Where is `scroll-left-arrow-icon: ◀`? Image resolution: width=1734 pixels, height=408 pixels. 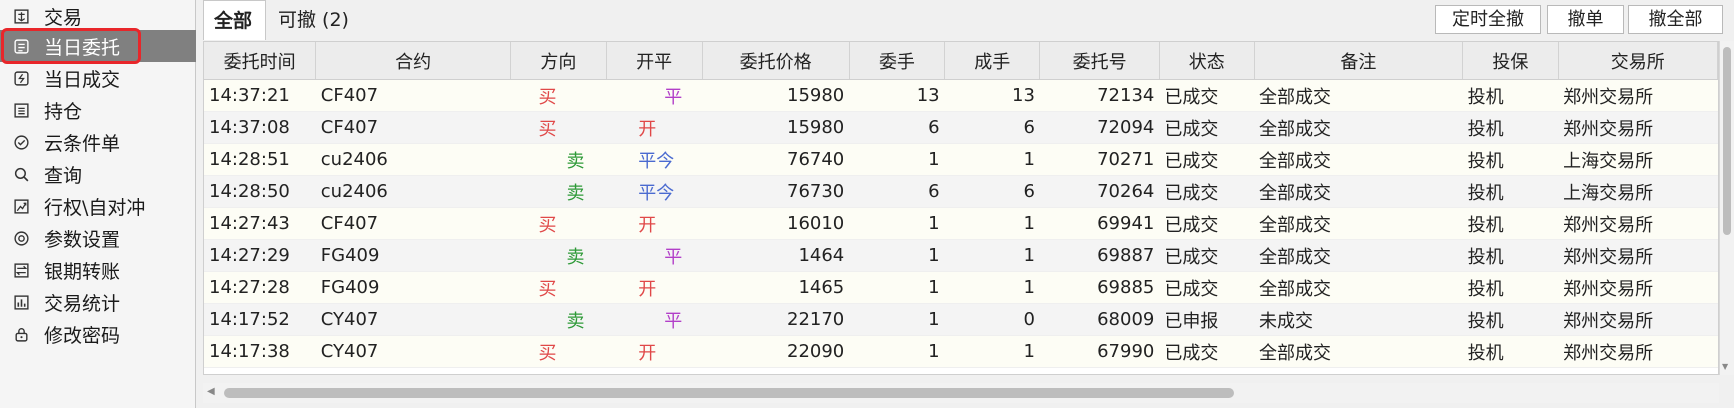
scroll-left-arrow-icon: ◀ is located at coordinates (211, 391).